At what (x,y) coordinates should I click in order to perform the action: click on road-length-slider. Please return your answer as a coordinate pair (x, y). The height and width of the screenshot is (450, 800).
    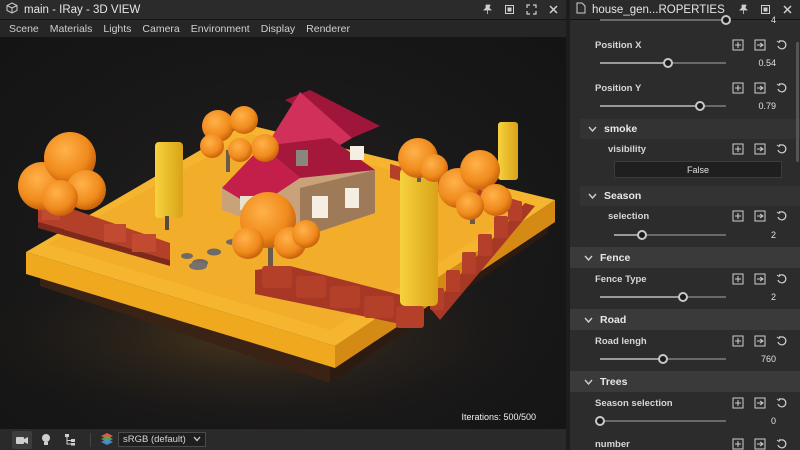
    Looking at the image, I should click on (663, 359).